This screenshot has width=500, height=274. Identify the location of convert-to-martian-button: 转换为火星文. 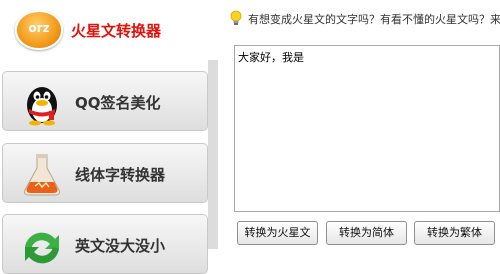
(277, 233).